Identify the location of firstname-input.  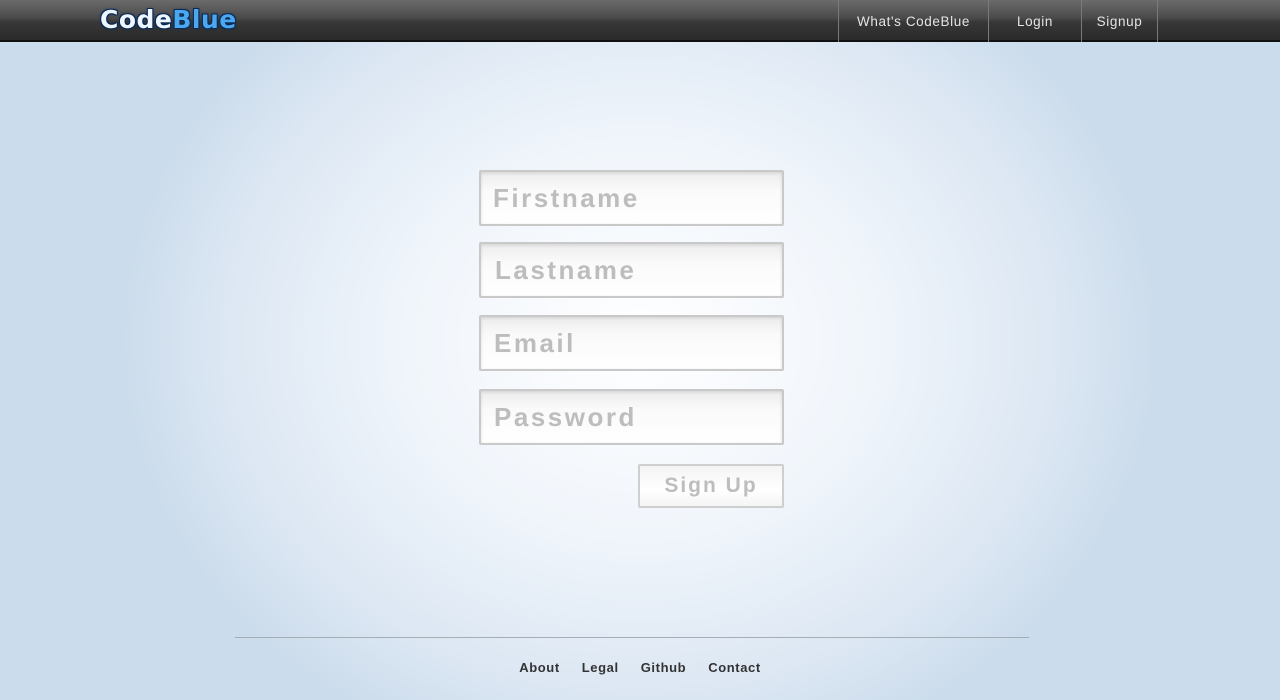
(631, 198).